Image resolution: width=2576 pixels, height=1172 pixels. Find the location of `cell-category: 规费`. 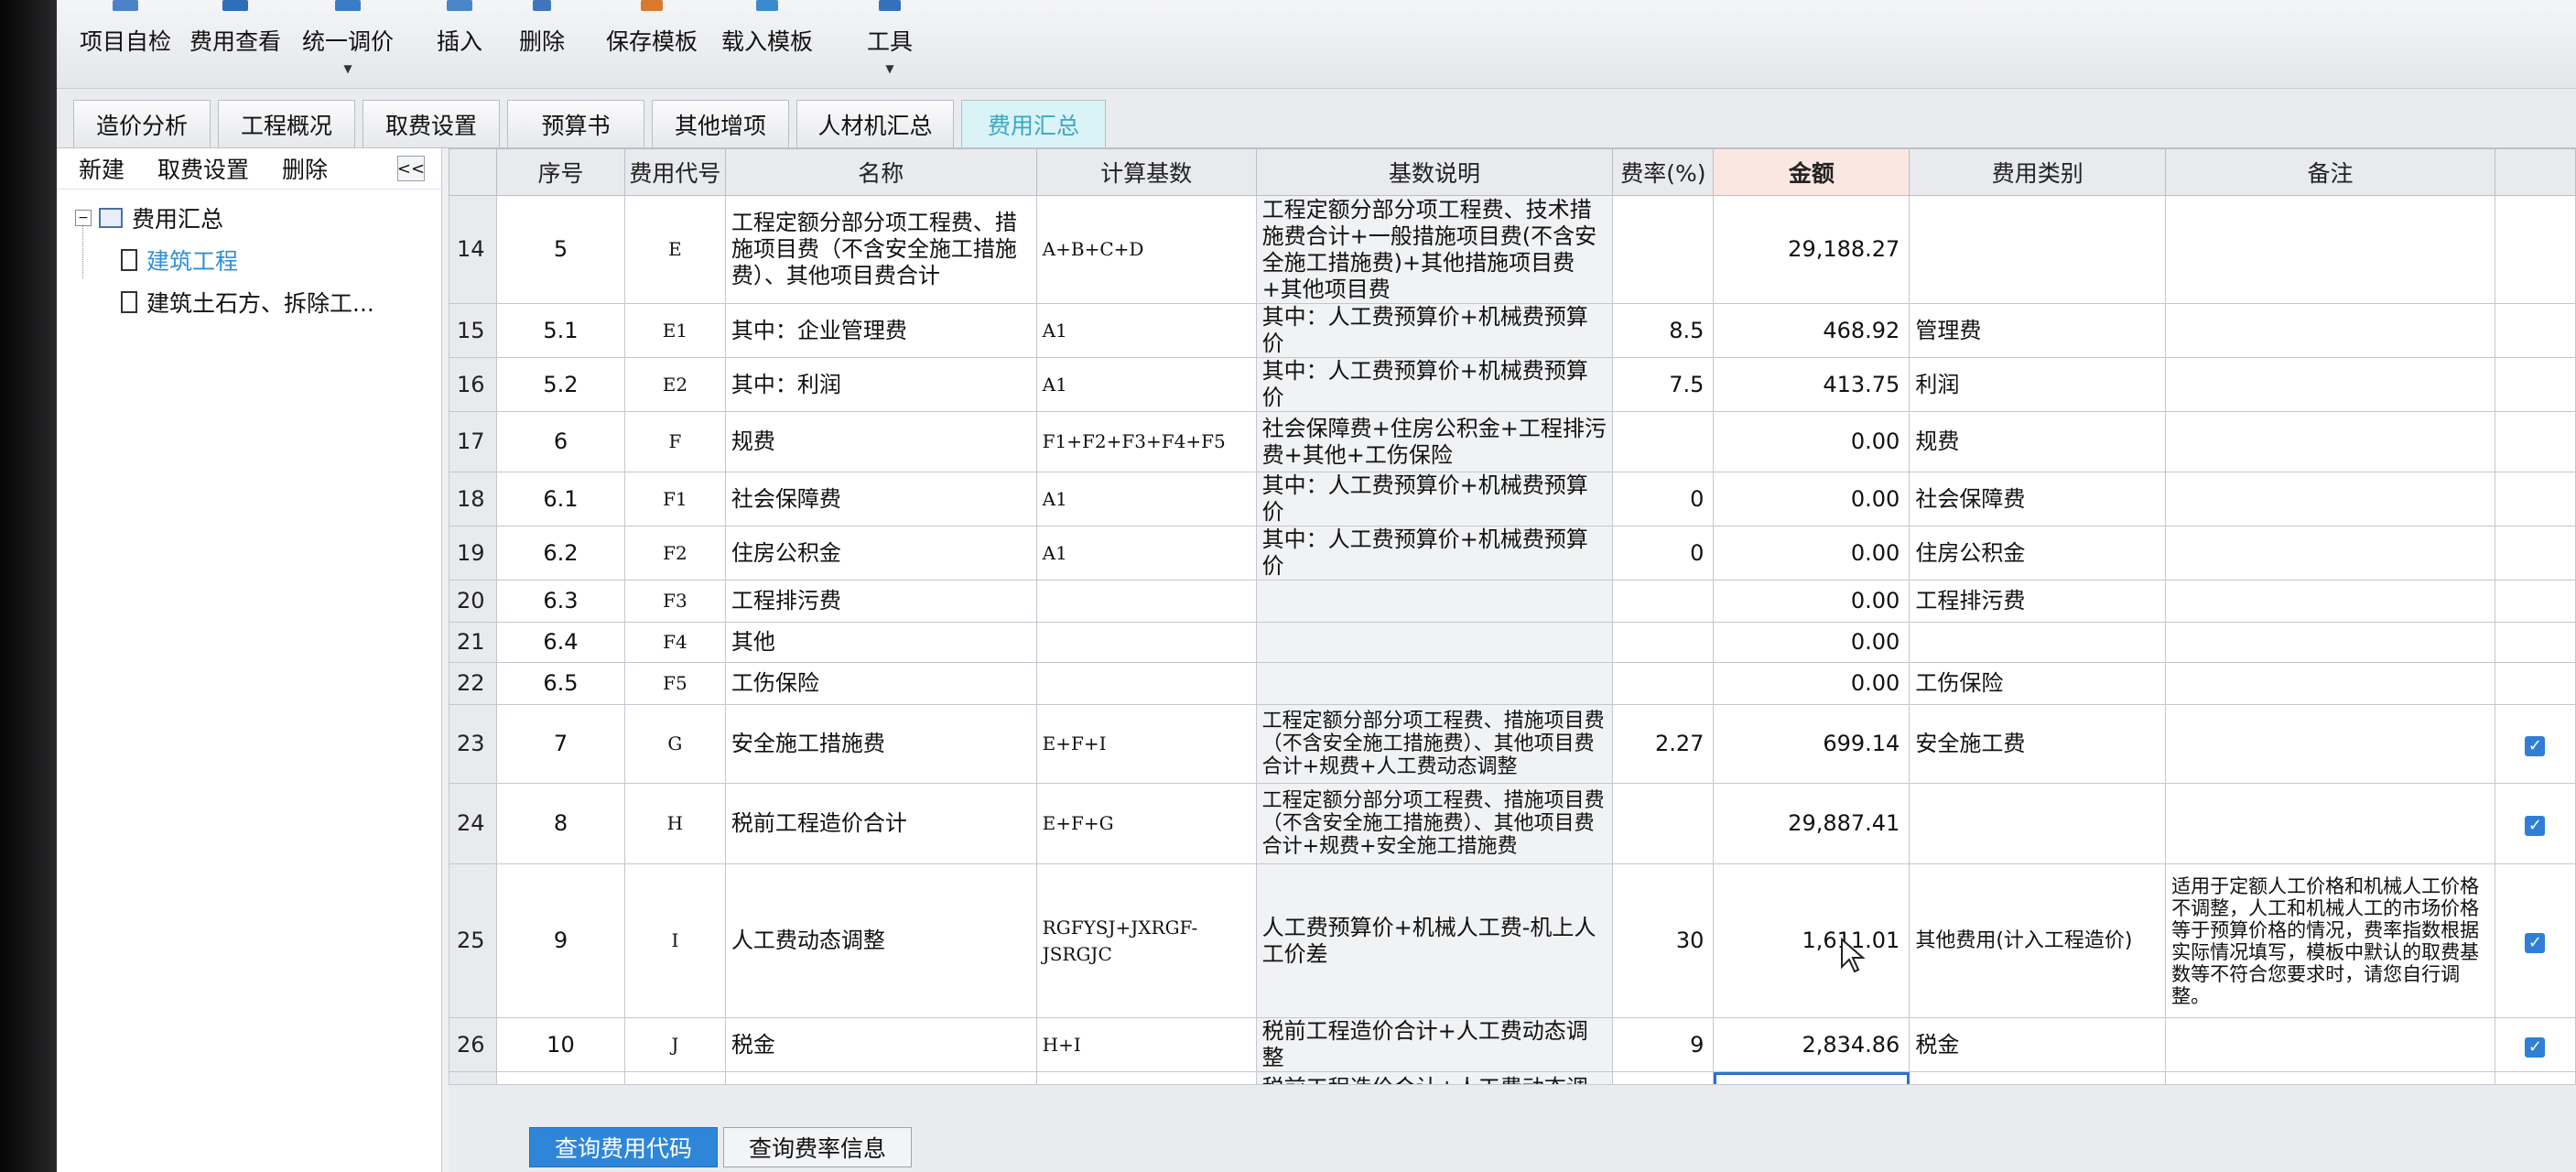

cell-category: 规费 is located at coordinates (2038, 441).